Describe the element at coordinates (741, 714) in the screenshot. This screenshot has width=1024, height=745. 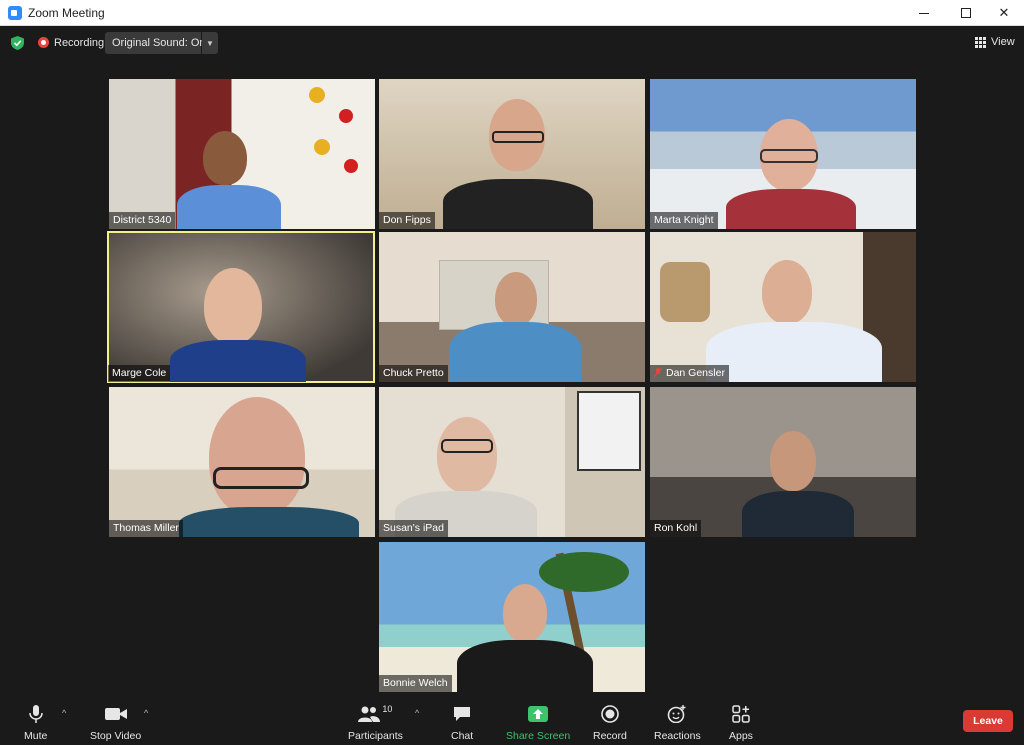
I see `apps-icon` at that location.